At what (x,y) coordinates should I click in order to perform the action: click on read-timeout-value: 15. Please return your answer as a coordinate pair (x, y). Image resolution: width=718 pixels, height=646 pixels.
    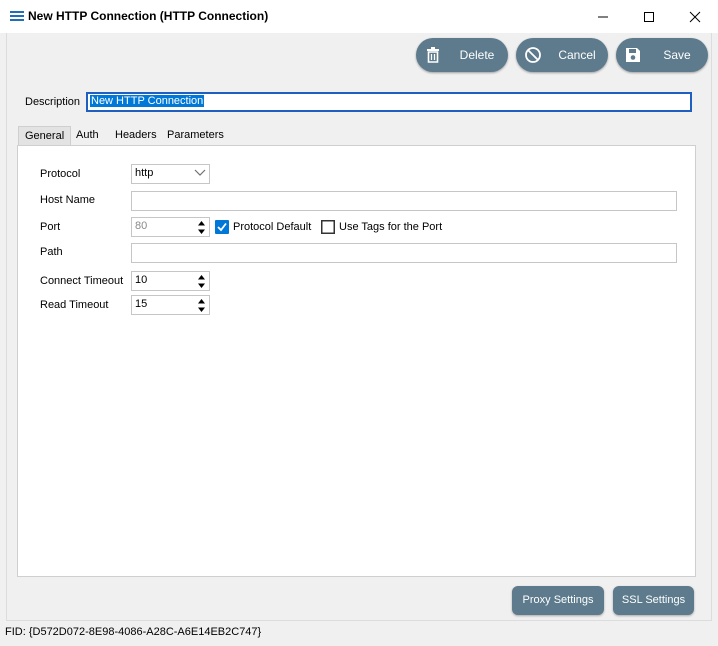
    Looking at the image, I should click on (141, 304).